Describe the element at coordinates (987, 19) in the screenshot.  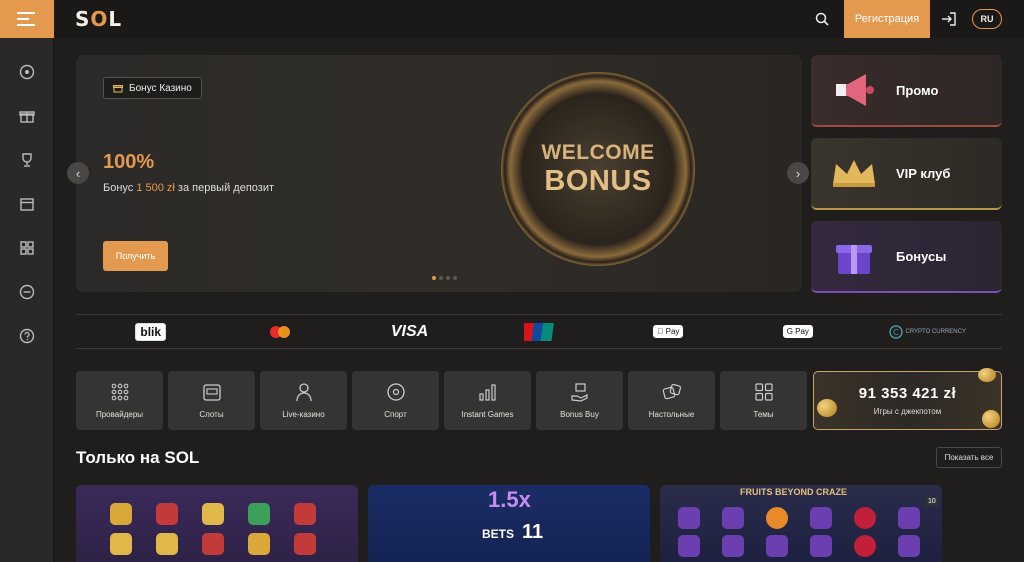
I see `language-selector: RU` at that location.